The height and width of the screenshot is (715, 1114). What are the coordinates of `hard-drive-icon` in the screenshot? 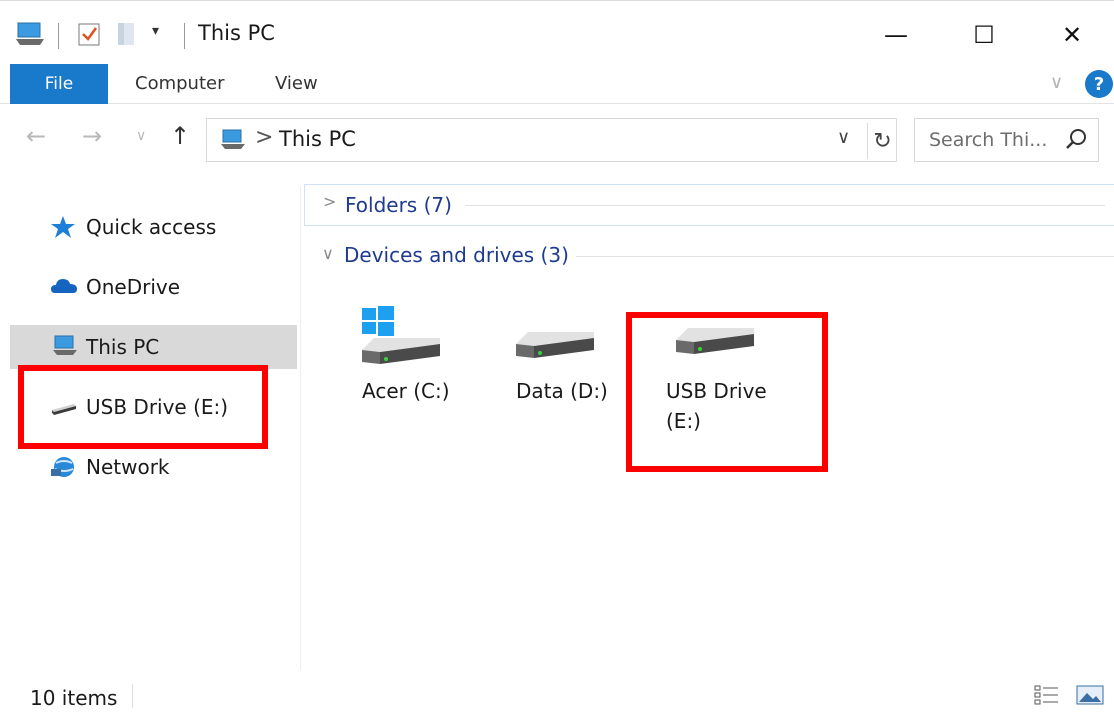 It's located at (555, 348).